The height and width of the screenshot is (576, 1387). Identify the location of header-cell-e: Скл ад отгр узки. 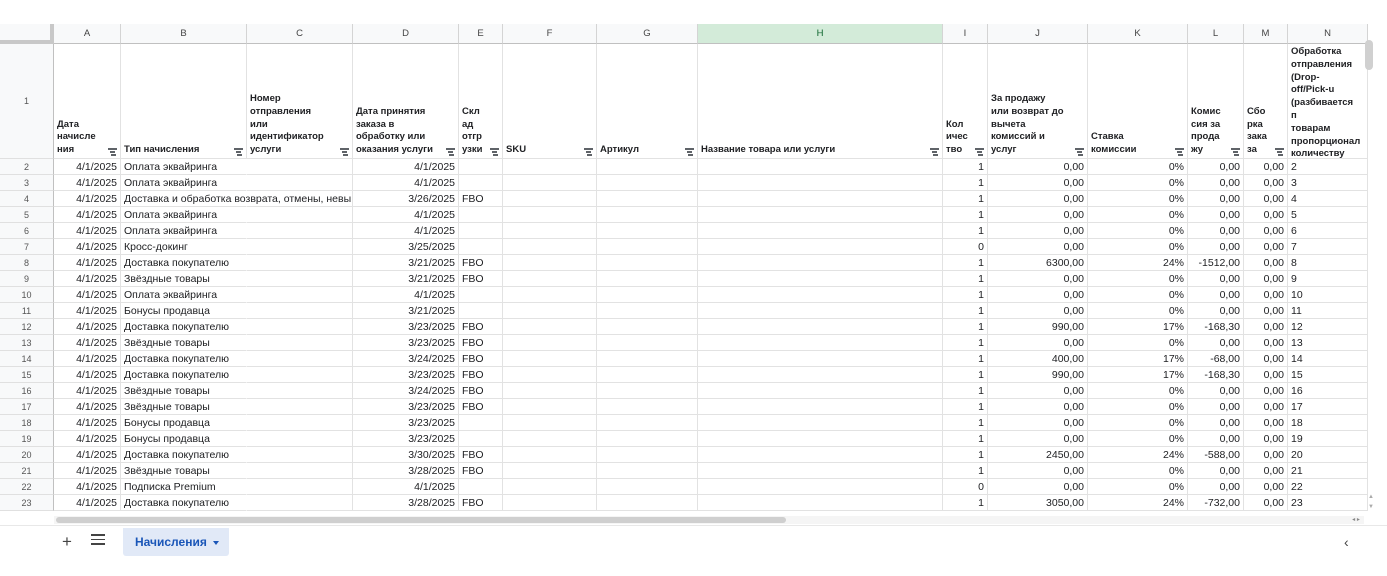
(481, 101).